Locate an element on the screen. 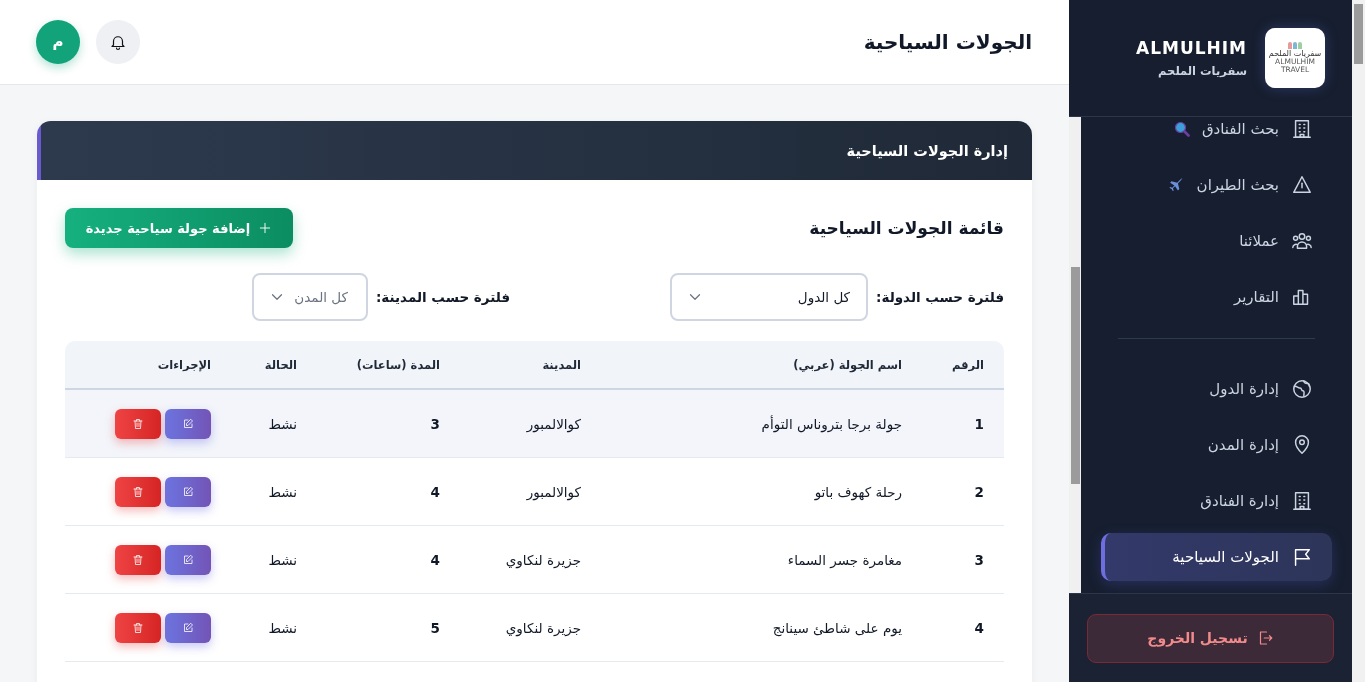 The image size is (1365, 682). table-cell: رحلة كهوف باتو is located at coordinates (858, 491).